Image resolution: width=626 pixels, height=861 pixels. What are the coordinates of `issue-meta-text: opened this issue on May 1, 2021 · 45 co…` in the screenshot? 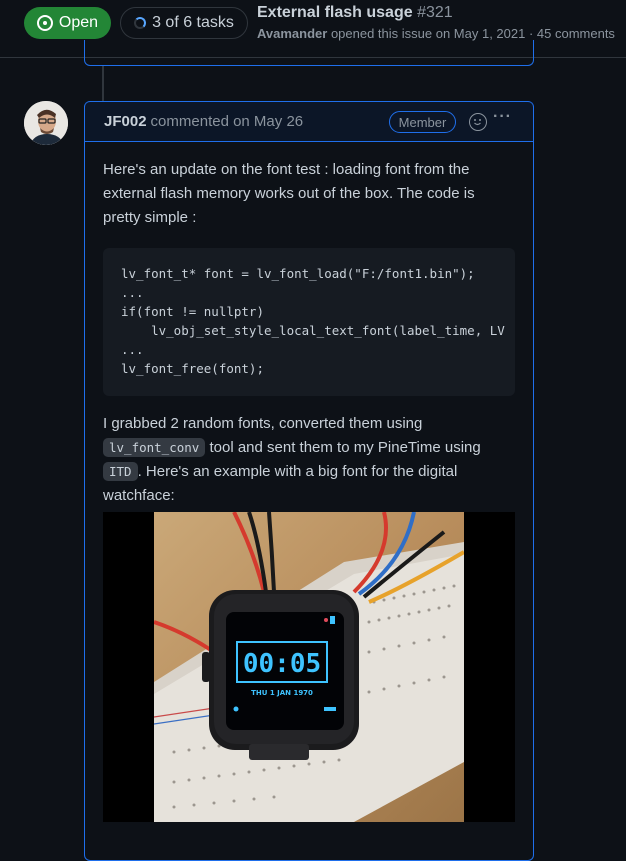 It's located at (471, 33).